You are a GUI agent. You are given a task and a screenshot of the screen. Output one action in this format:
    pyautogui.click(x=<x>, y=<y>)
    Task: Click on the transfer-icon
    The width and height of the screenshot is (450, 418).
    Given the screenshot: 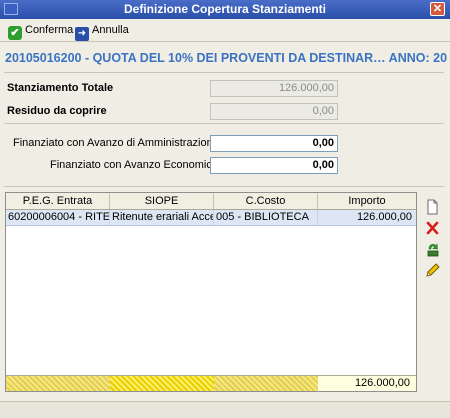 What is the action you would take?
    pyautogui.click(x=432, y=249)
    